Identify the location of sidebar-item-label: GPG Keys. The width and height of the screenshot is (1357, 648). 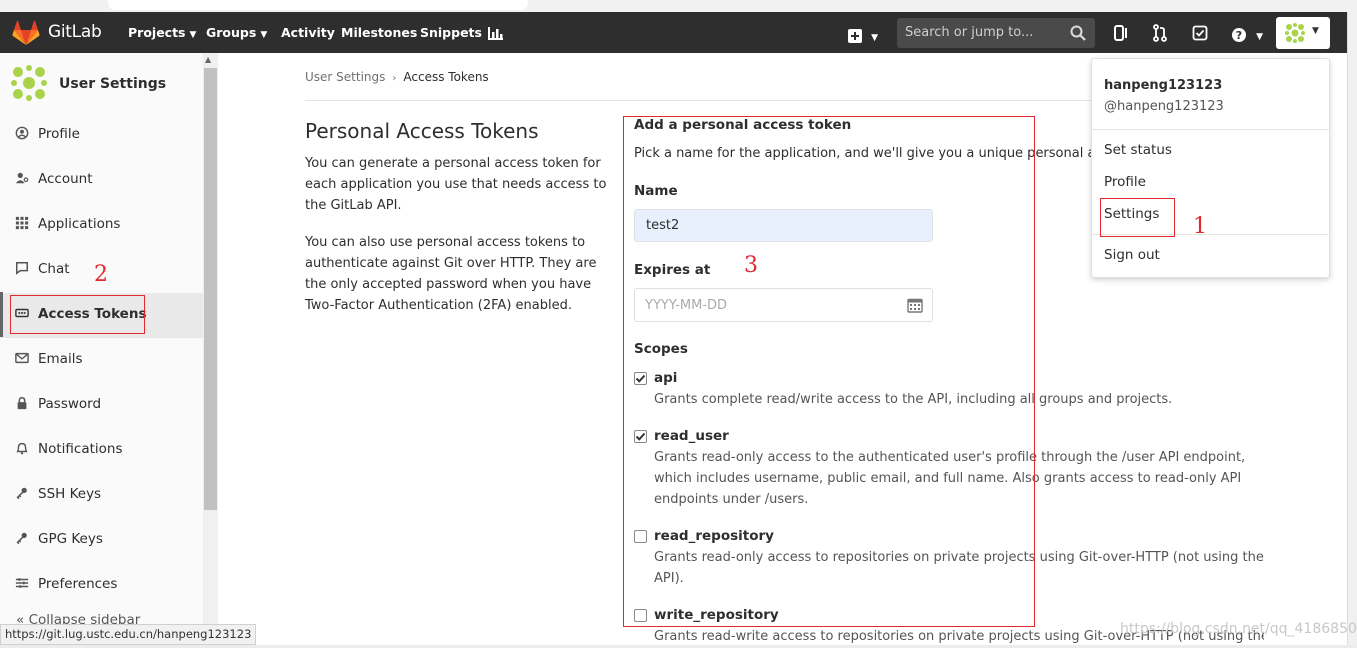
(70, 539).